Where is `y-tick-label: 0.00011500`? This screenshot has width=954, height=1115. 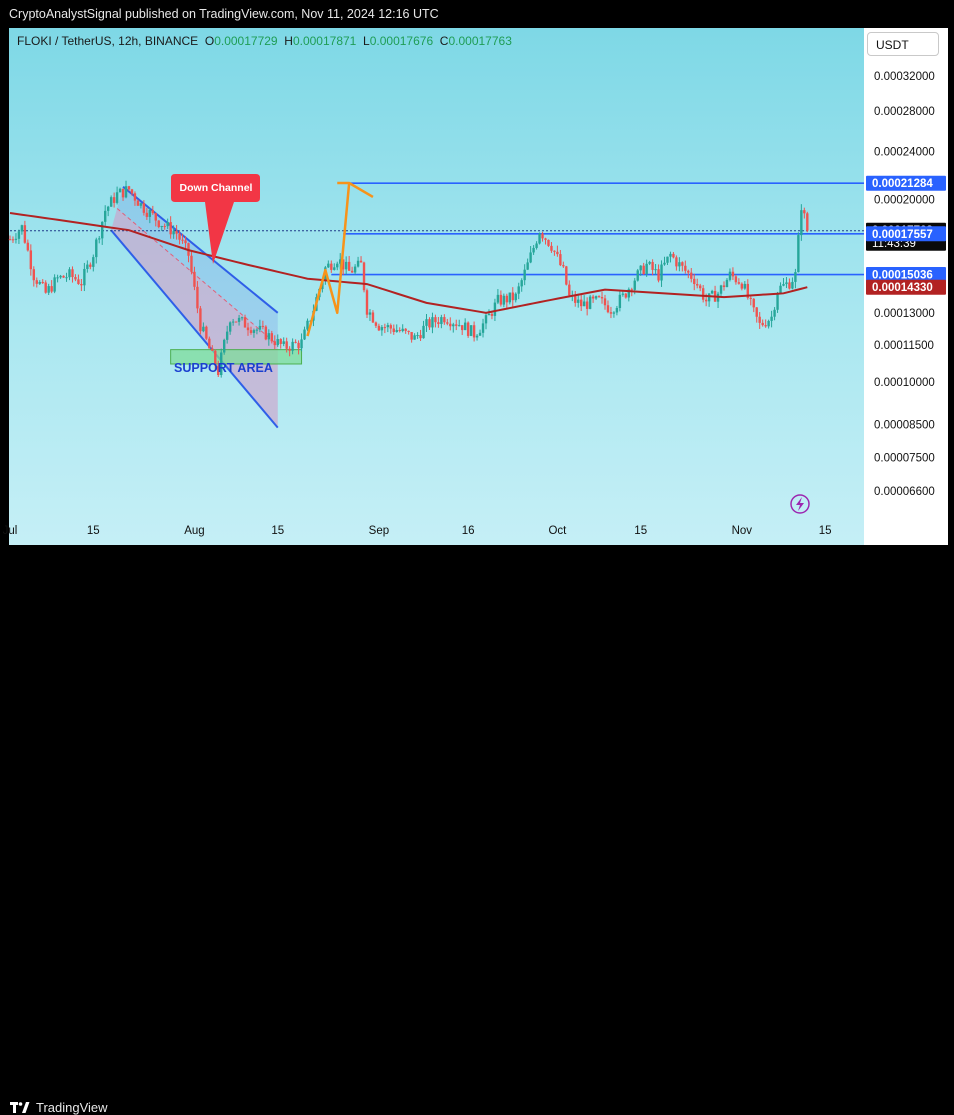 y-tick-label: 0.00011500 is located at coordinates (904, 346).